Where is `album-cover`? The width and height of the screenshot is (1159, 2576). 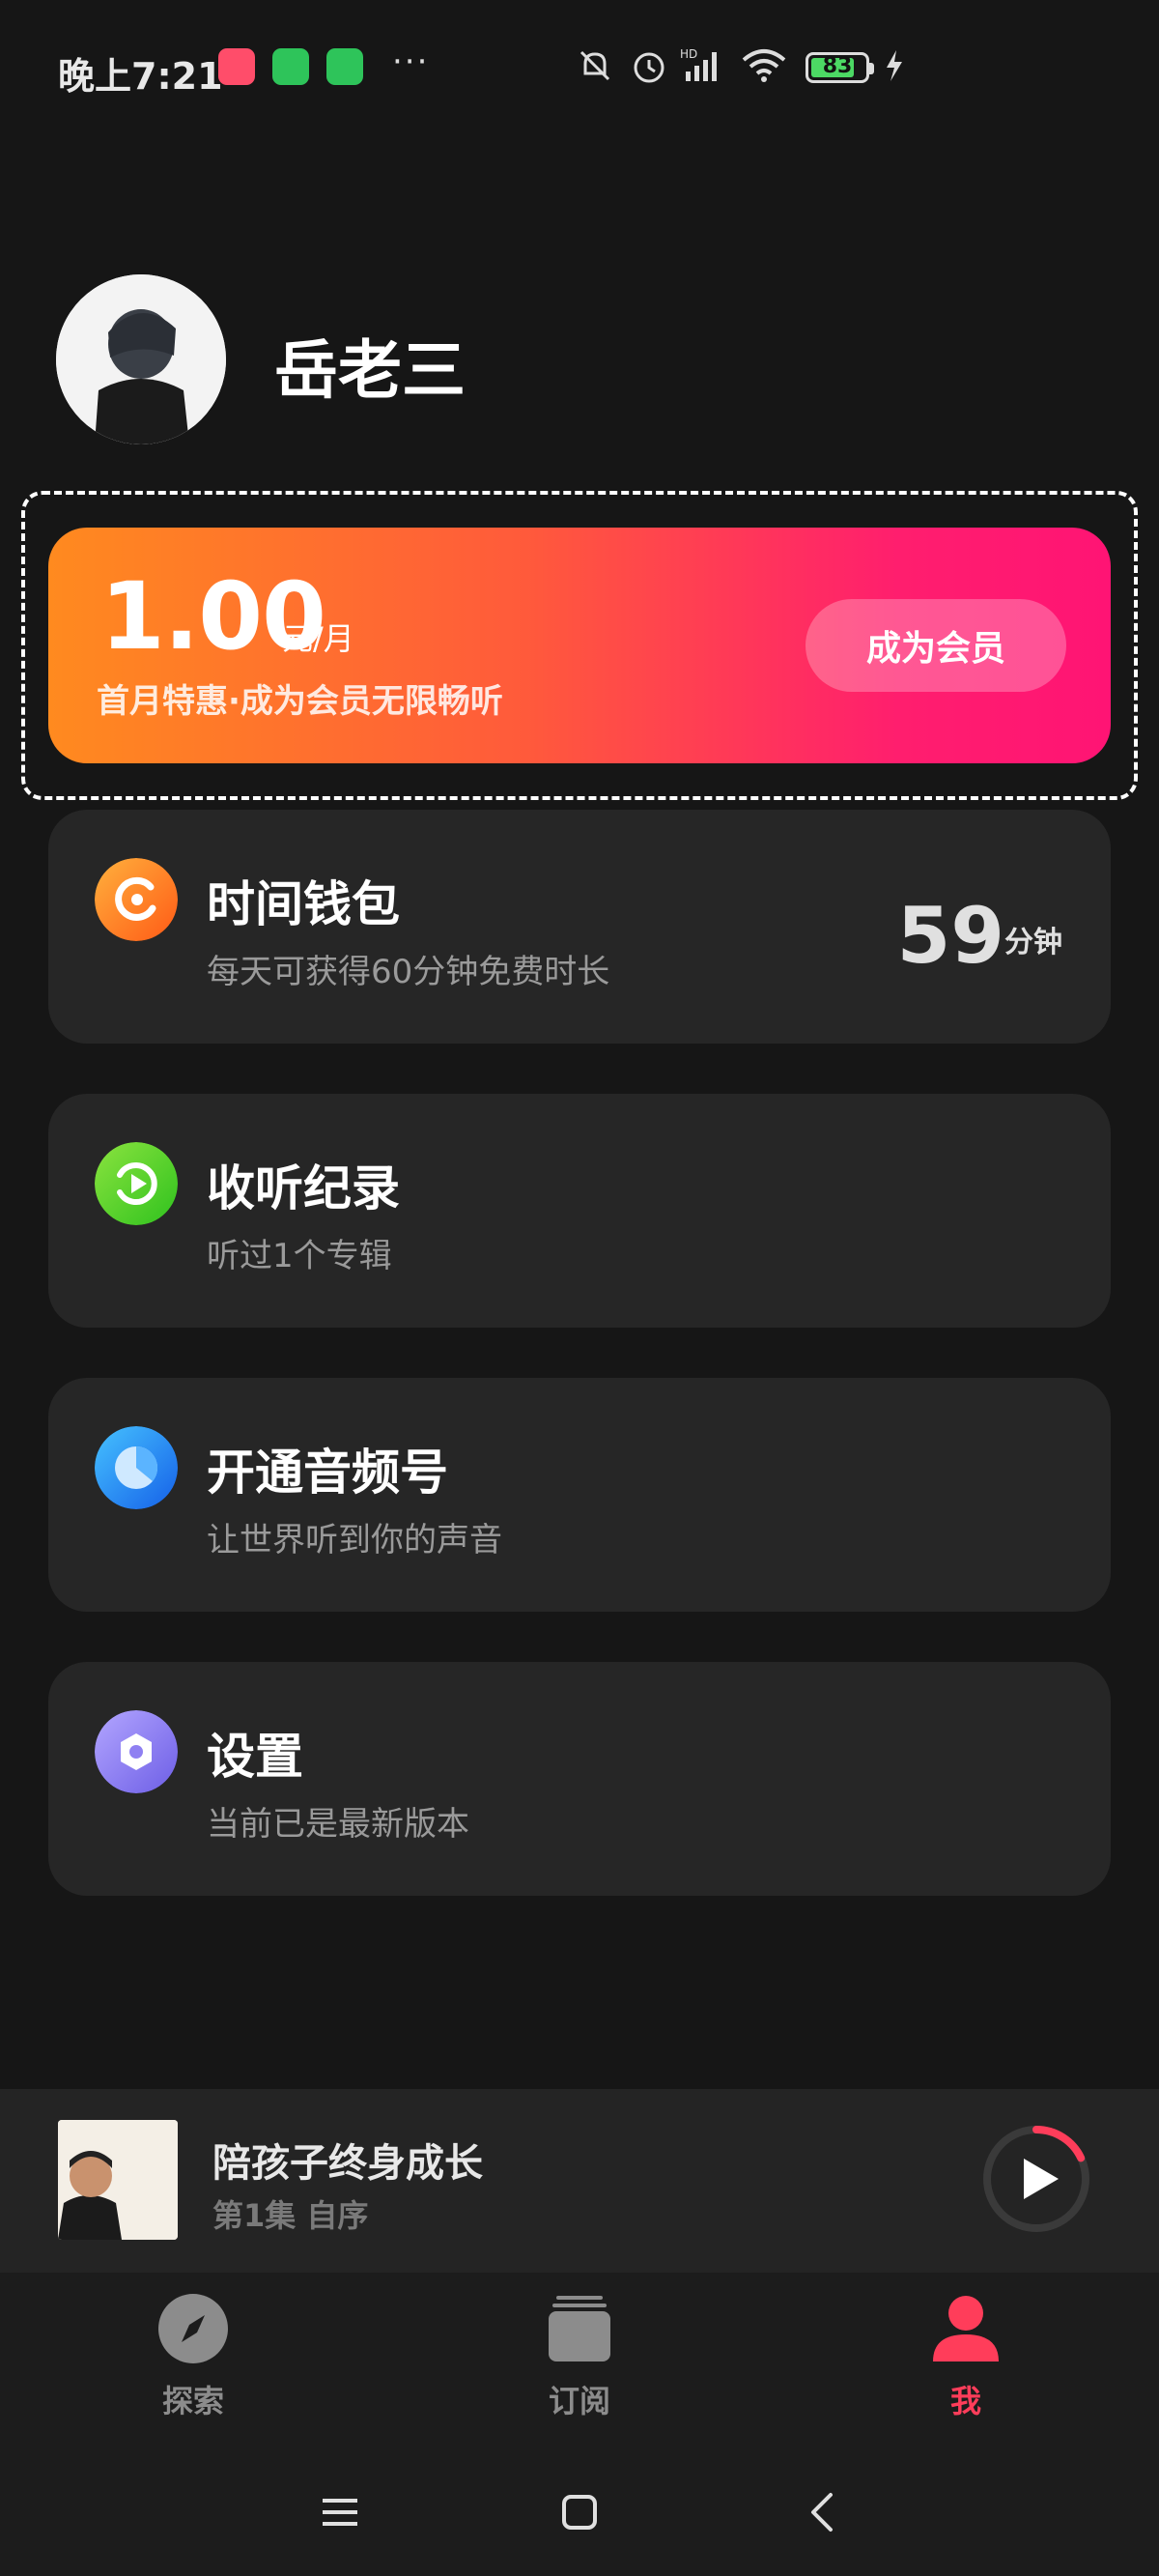
album-cover is located at coordinates (118, 2180).